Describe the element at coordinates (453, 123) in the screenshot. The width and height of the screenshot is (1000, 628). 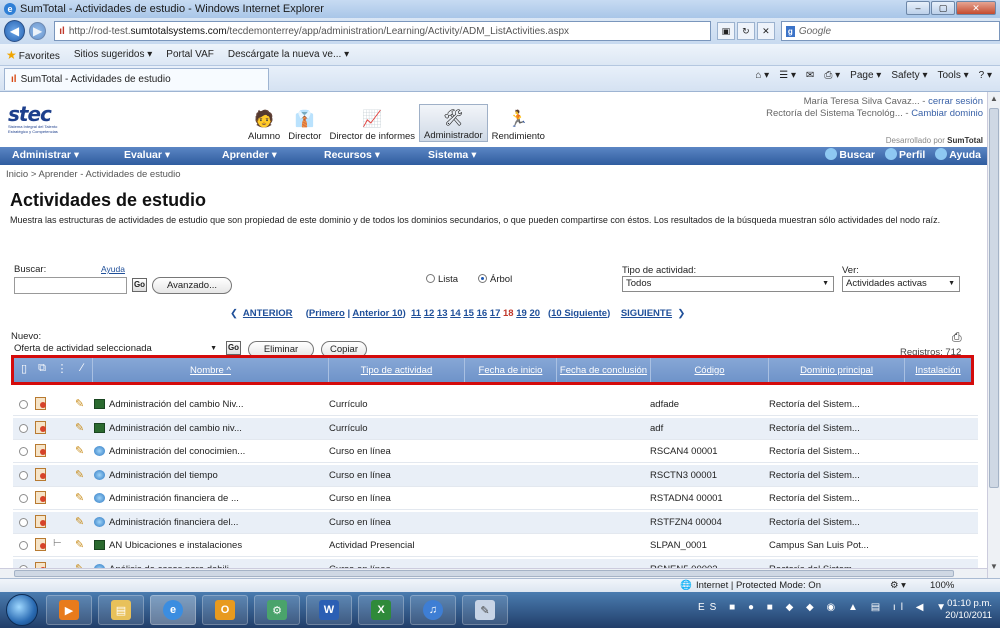
I see `role-administrador: 🛠 Administrador` at that location.